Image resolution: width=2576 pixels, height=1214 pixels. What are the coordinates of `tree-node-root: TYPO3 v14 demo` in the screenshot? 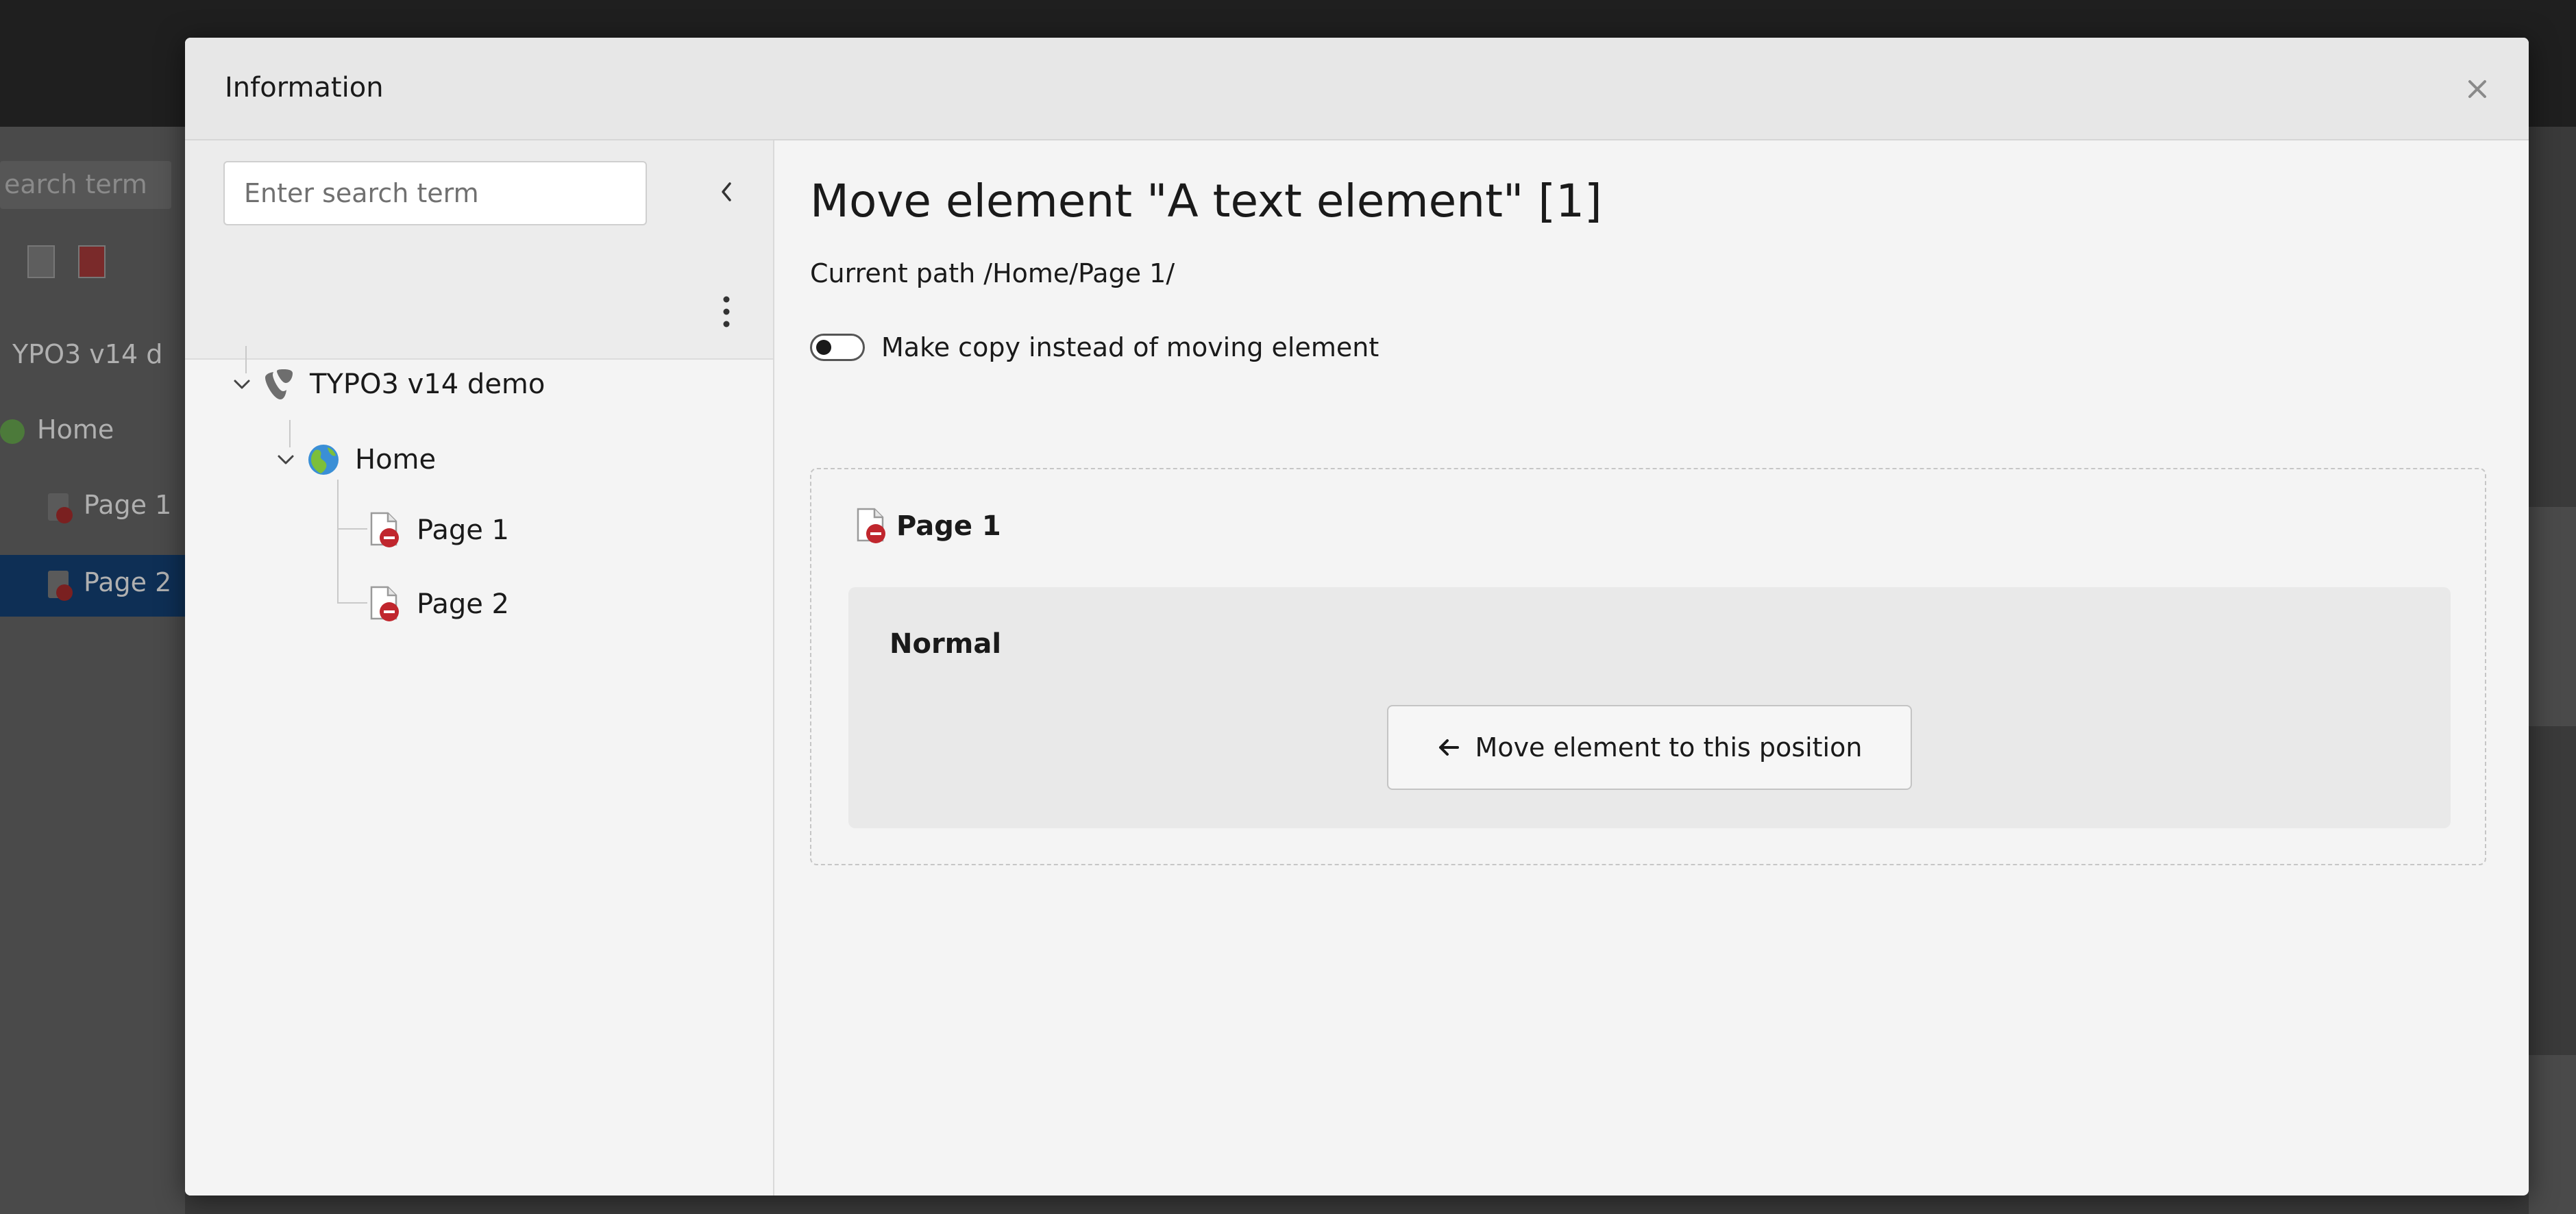 It's located at (387, 384).